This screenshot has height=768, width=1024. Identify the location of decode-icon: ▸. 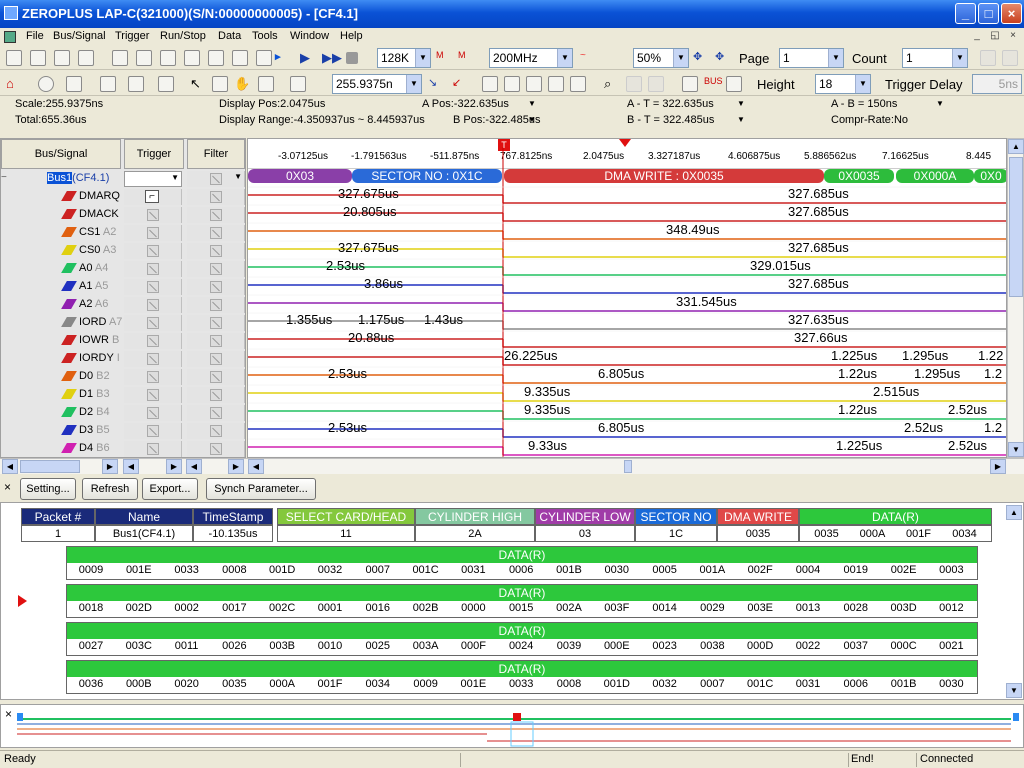
(283, 58).